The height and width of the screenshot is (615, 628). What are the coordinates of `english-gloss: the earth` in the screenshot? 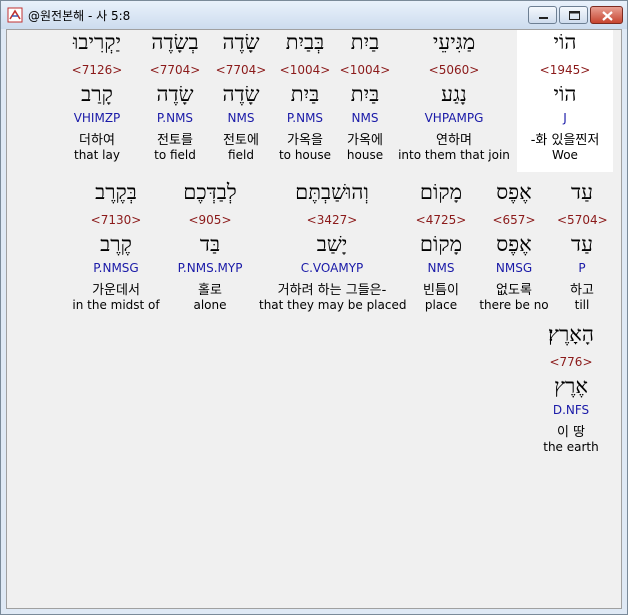 It's located at (571, 447).